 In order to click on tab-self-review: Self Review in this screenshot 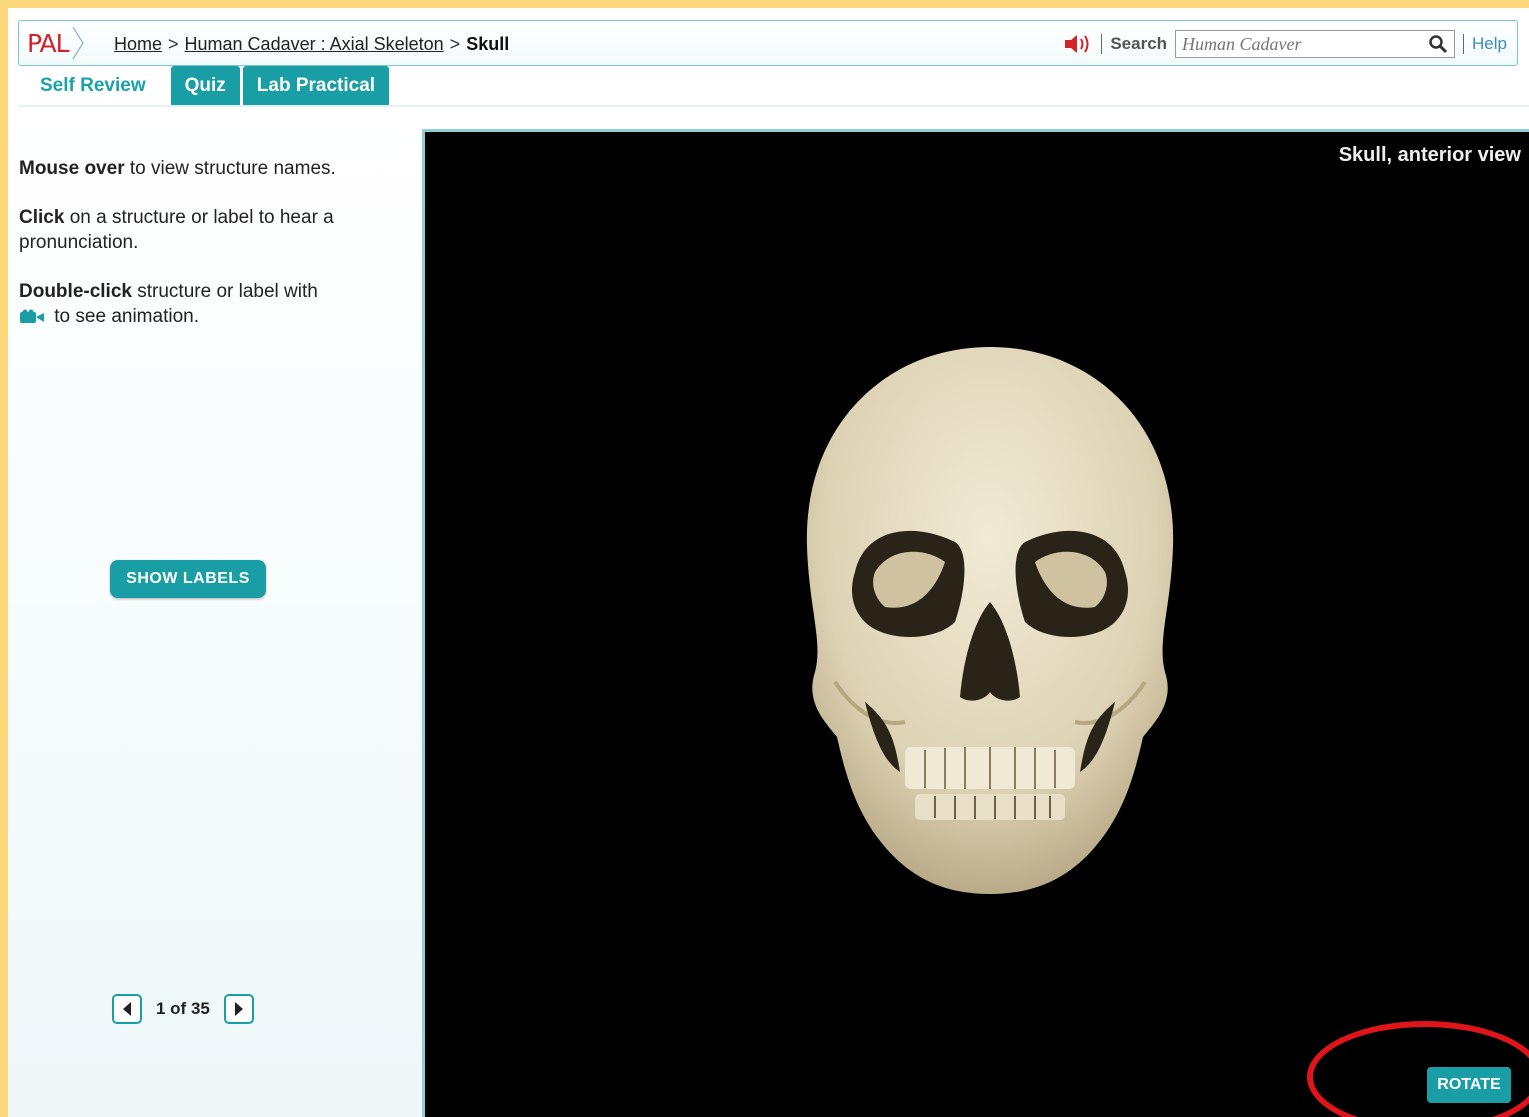, I will do `click(93, 86)`.